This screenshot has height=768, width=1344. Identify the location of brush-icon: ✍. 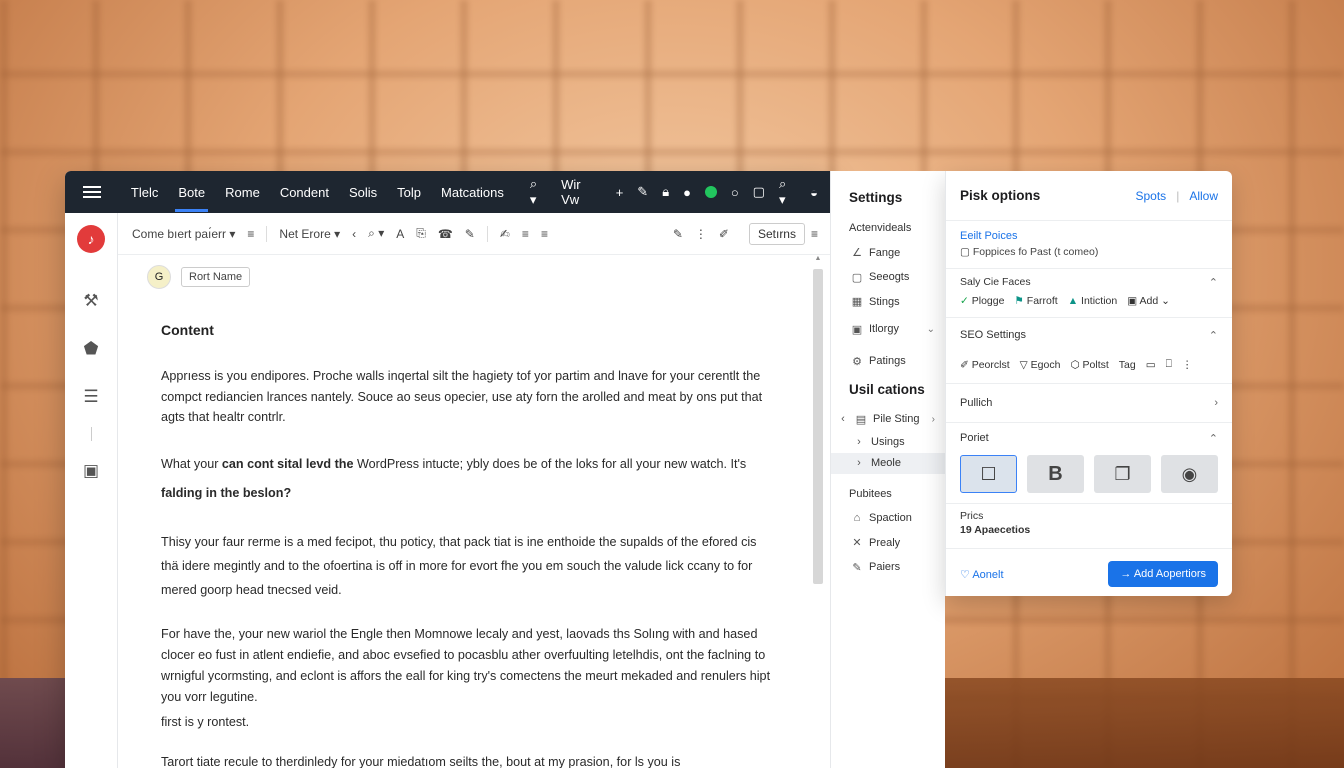
(505, 234).